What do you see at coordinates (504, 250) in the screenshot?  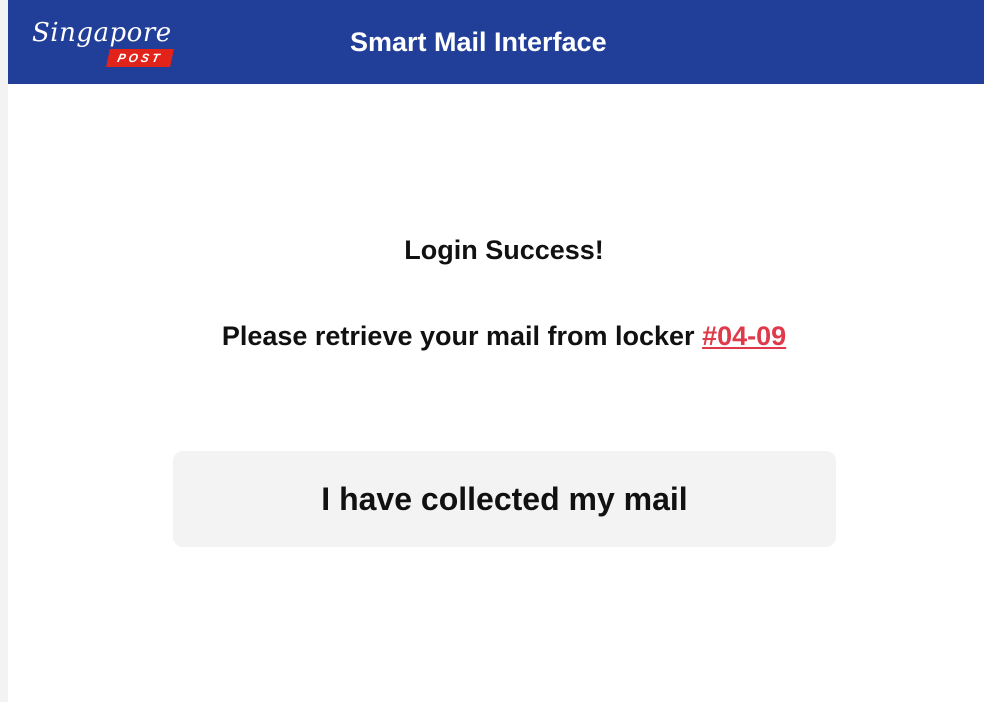 I see `login-success-message: Login Success!` at bounding box center [504, 250].